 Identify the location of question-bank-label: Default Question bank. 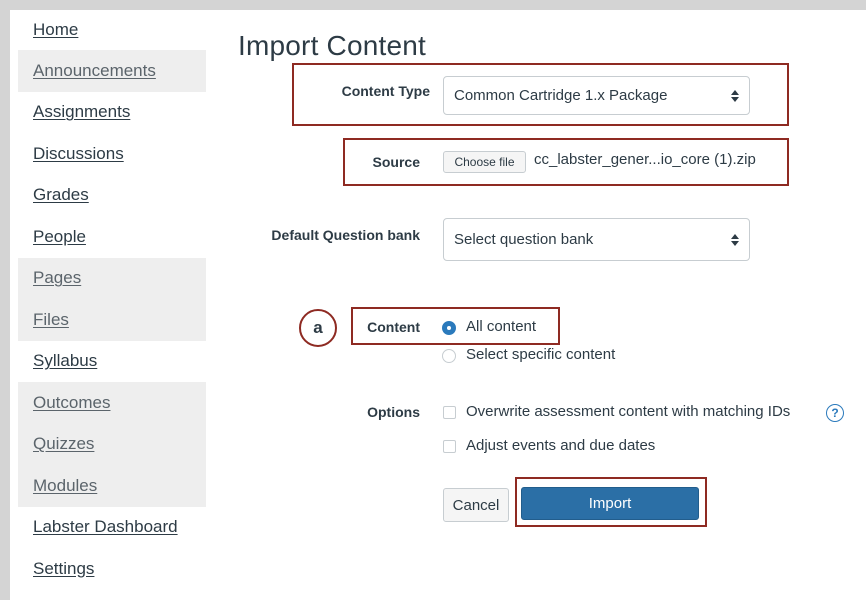
(345, 235).